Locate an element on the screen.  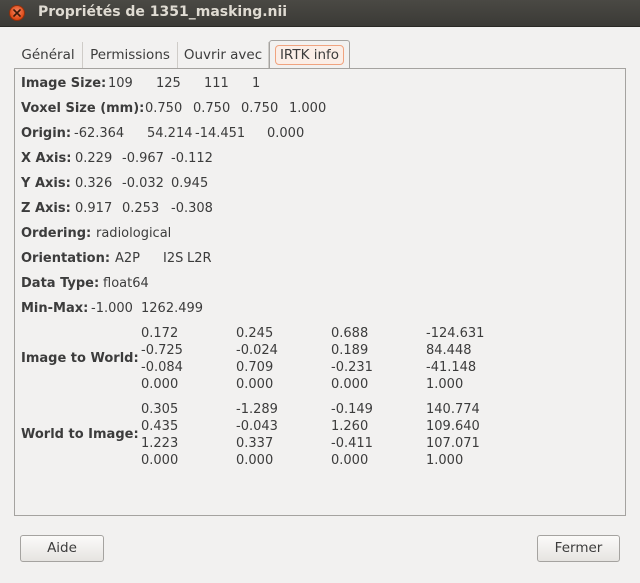
y-axis-row: Y Axis: 0.326 -0.032 0.945 is located at coordinates (114, 183).